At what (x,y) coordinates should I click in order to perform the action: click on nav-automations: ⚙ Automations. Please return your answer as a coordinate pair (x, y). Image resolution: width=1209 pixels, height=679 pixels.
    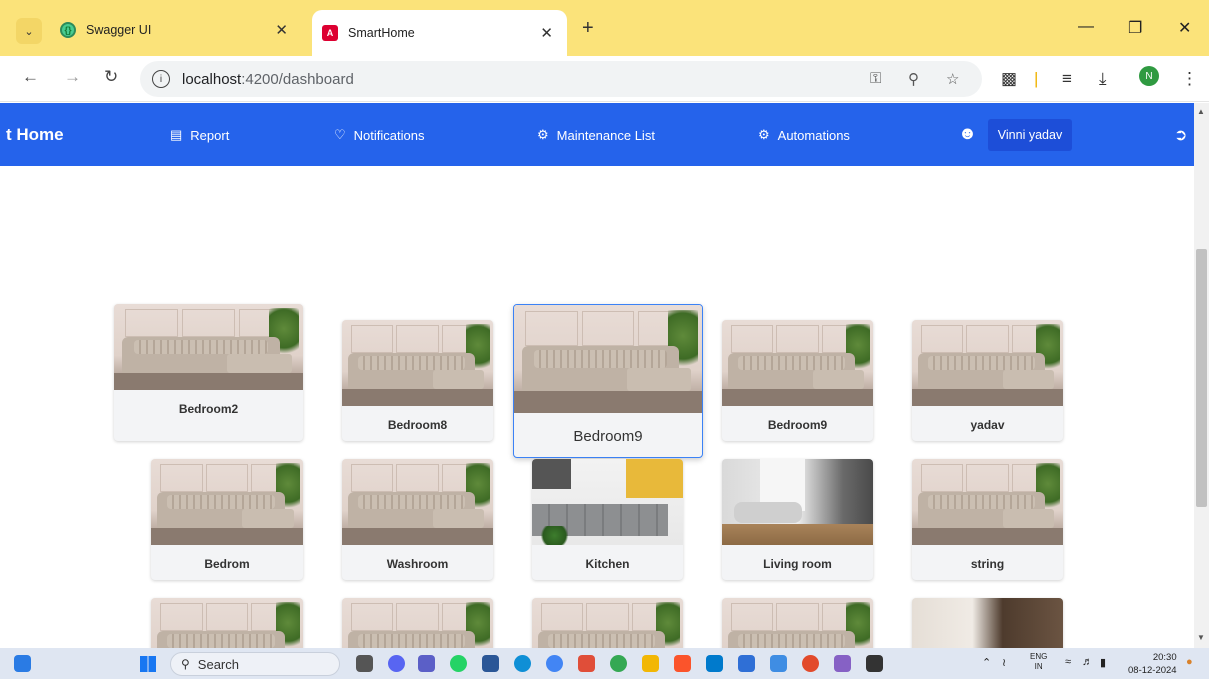
    Looking at the image, I should click on (804, 135).